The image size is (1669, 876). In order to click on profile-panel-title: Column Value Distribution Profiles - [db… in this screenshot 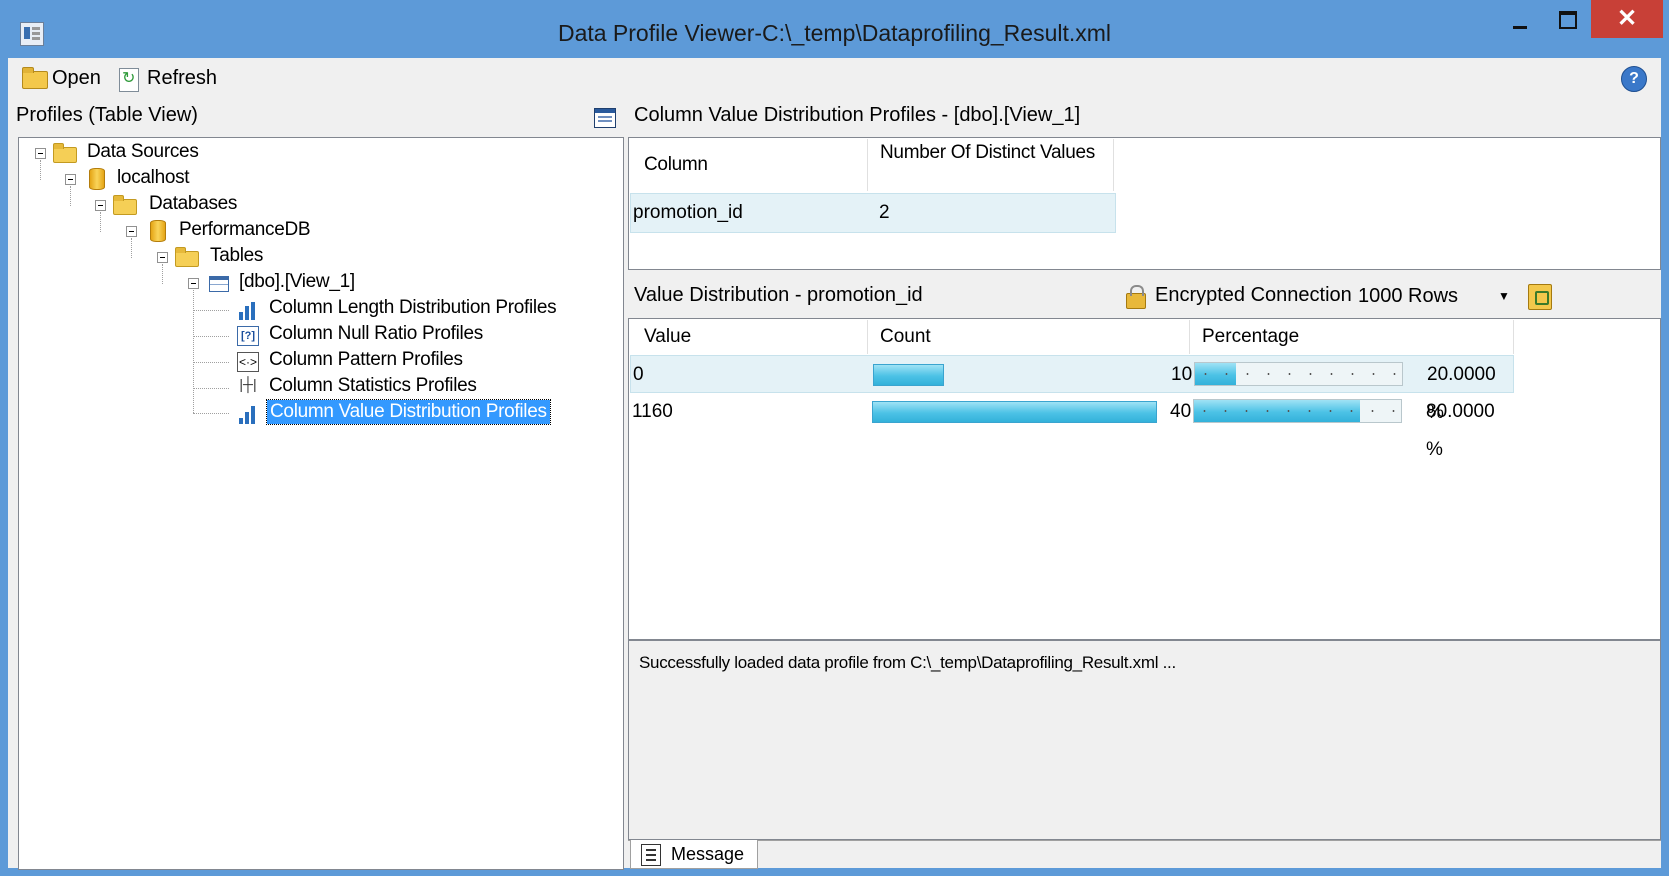, I will do `click(857, 115)`.